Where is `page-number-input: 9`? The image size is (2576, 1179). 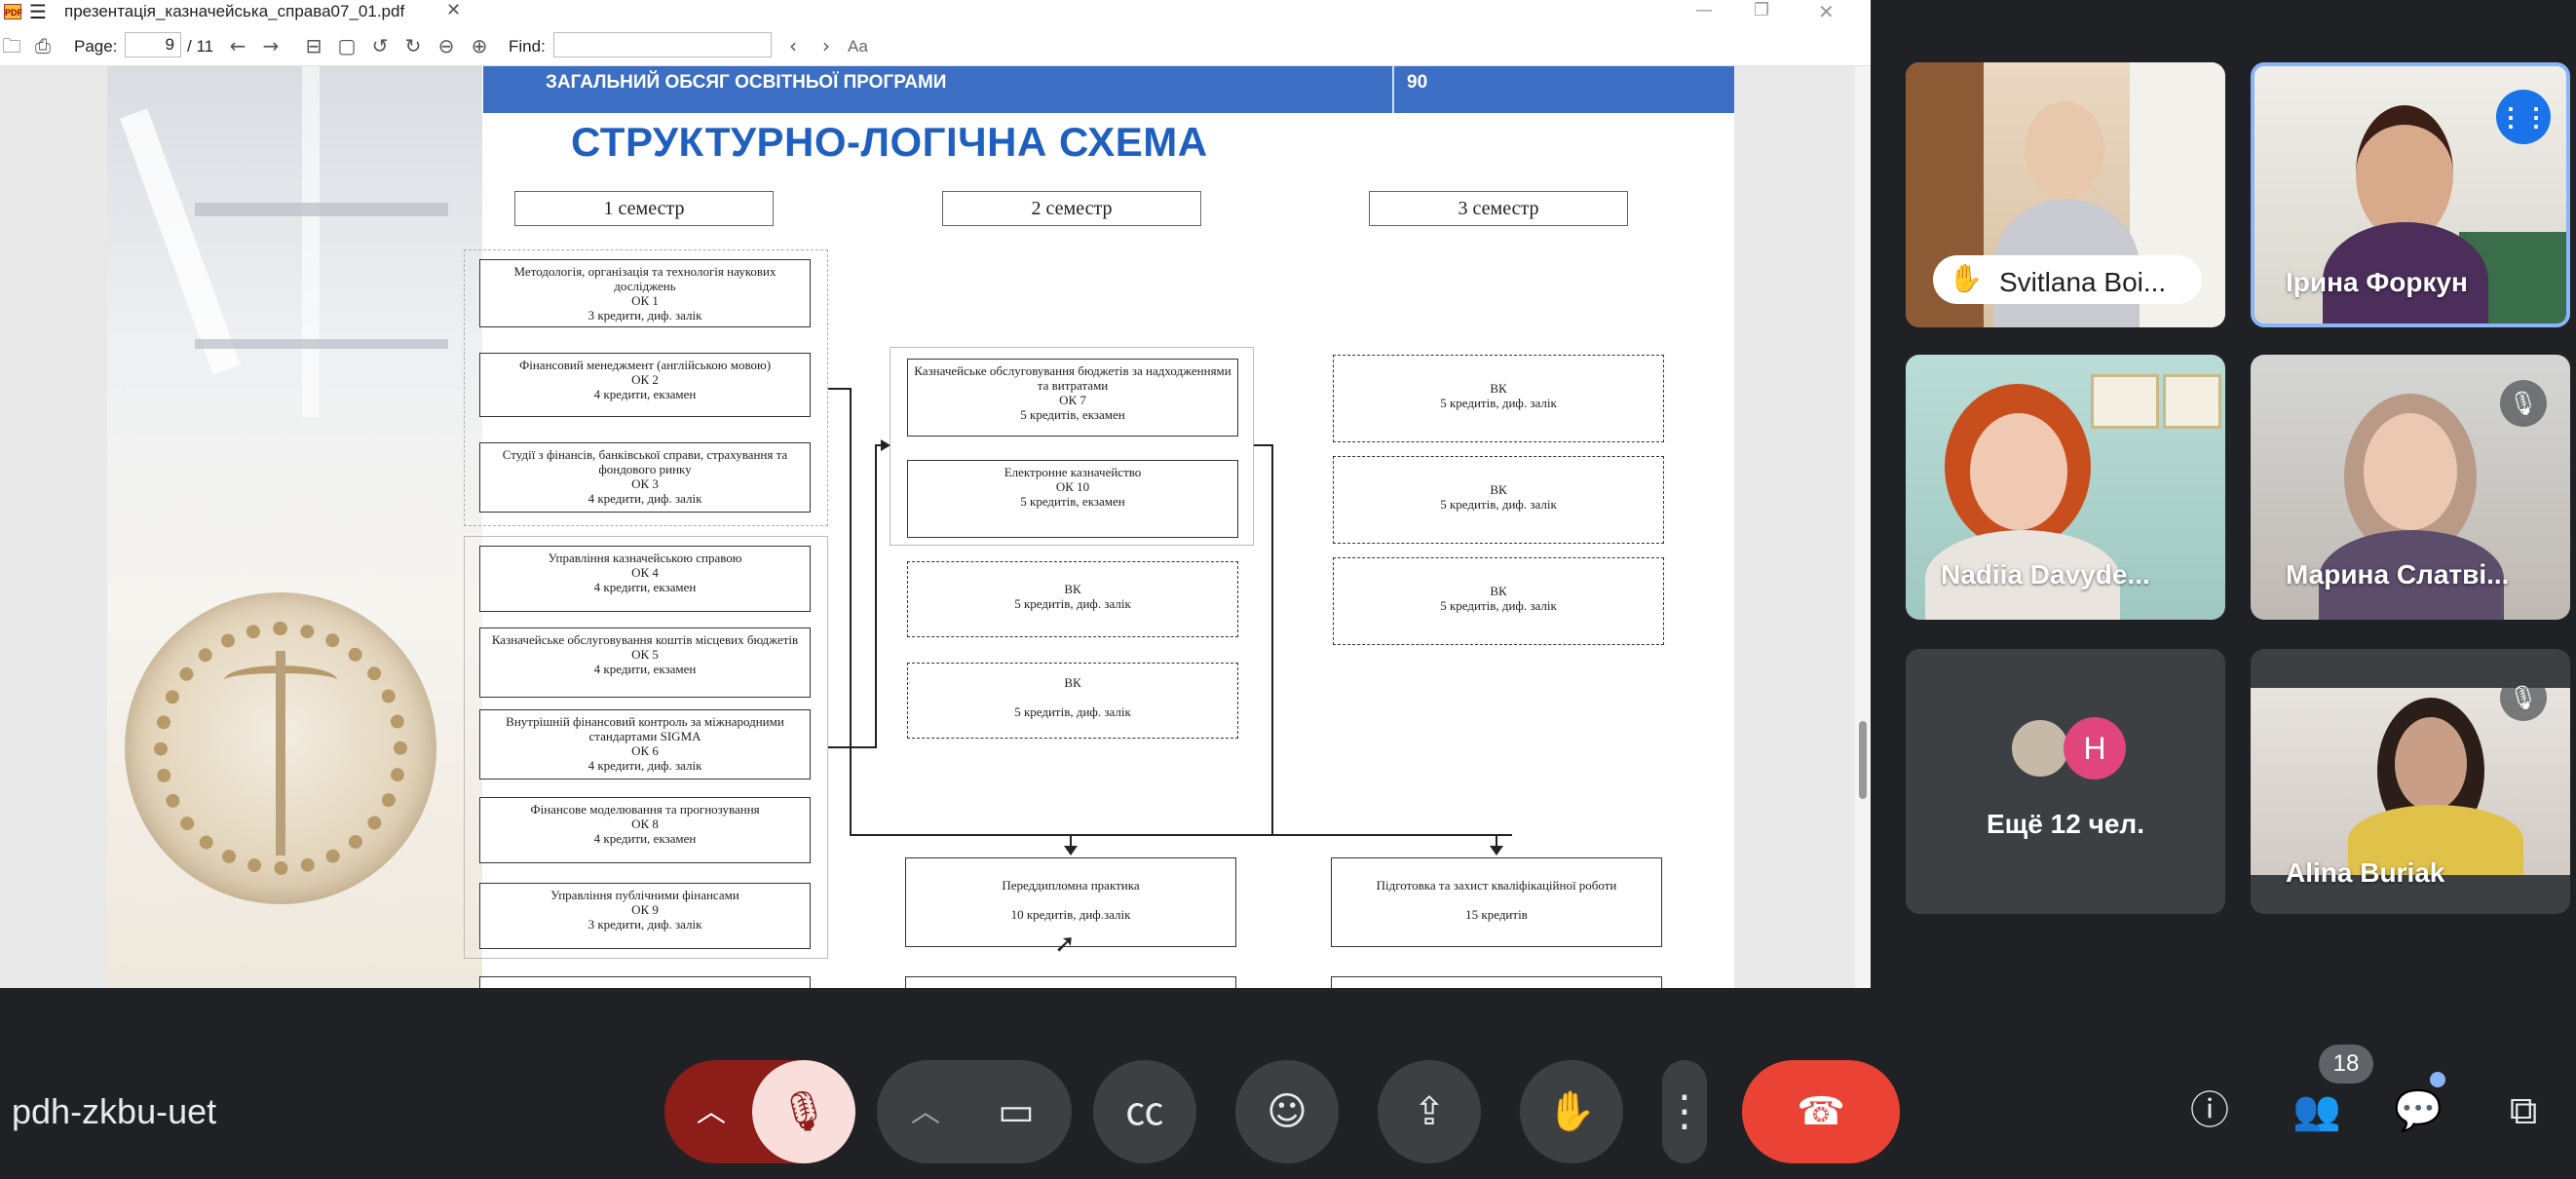 page-number-input: 9 is located at coordinates (153, 44).